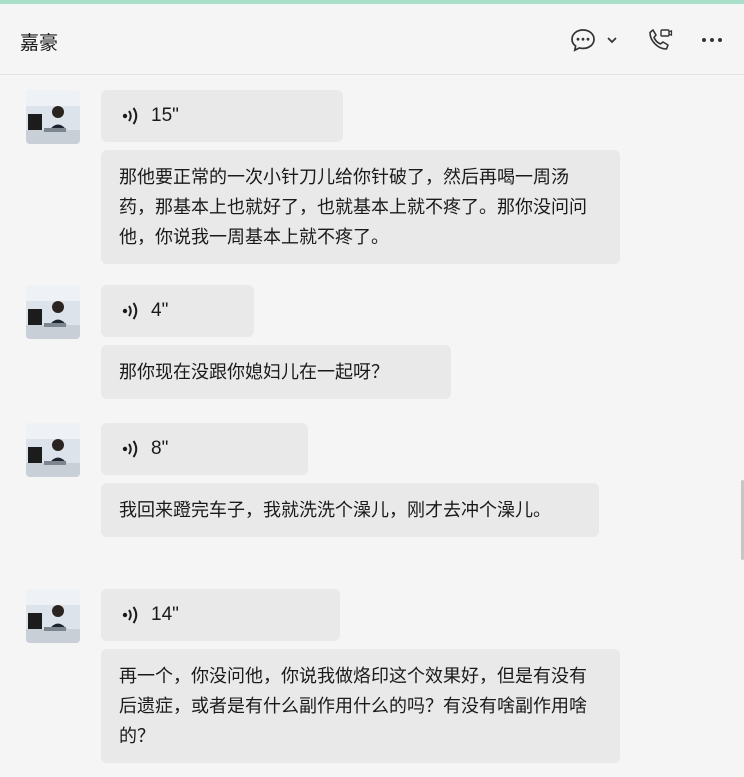  What do you see at coordinates (712, 40) in the screenshot?
I see `more-icon` at bounding box center [712, 40].